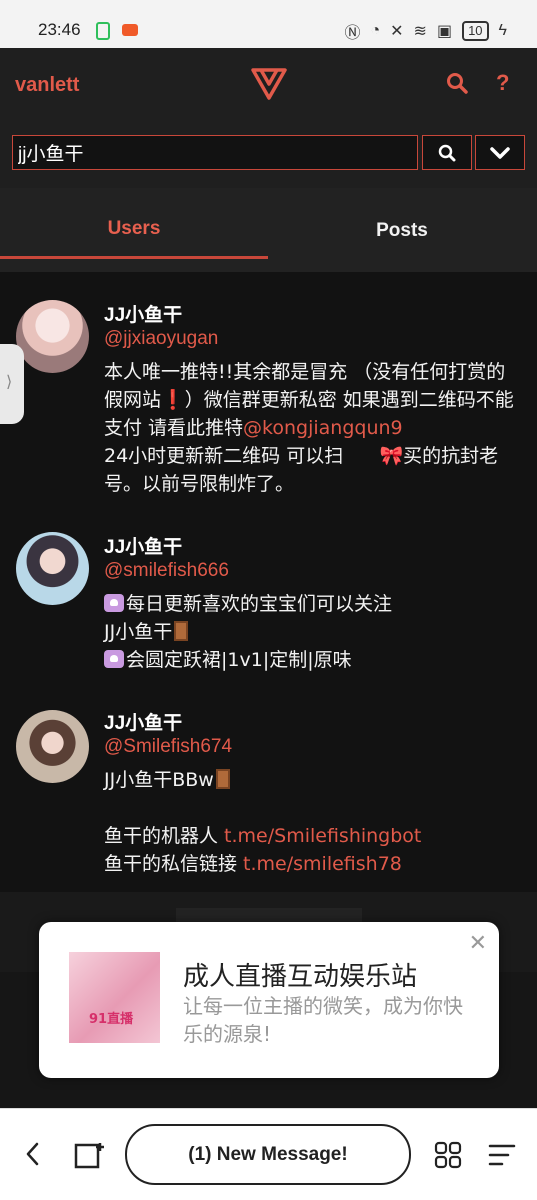 The height and width of the screenshot is (1200, 537). Describe the element at coordinates (300, 974) in the screenshot. I see `ad-title: 成人直播互动娱乐站` at that location.